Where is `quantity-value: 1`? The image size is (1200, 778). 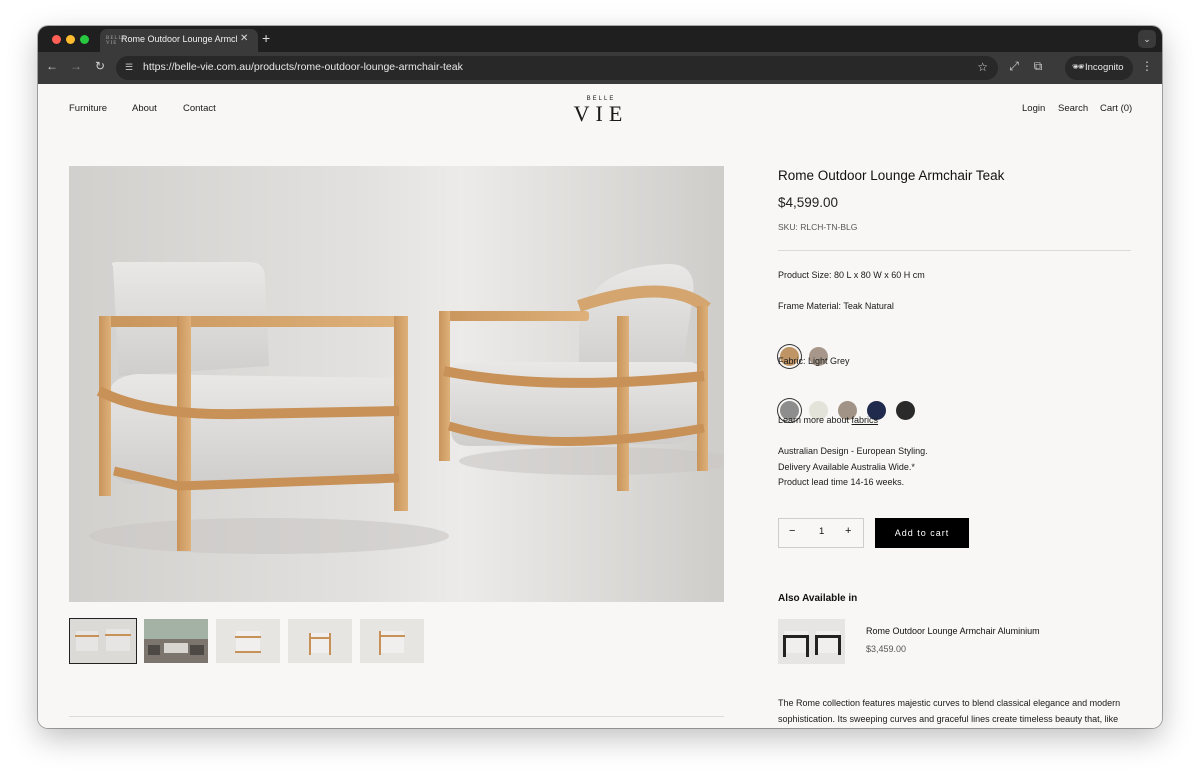 quantity-value: 1 is located at coordinates (821, 531).